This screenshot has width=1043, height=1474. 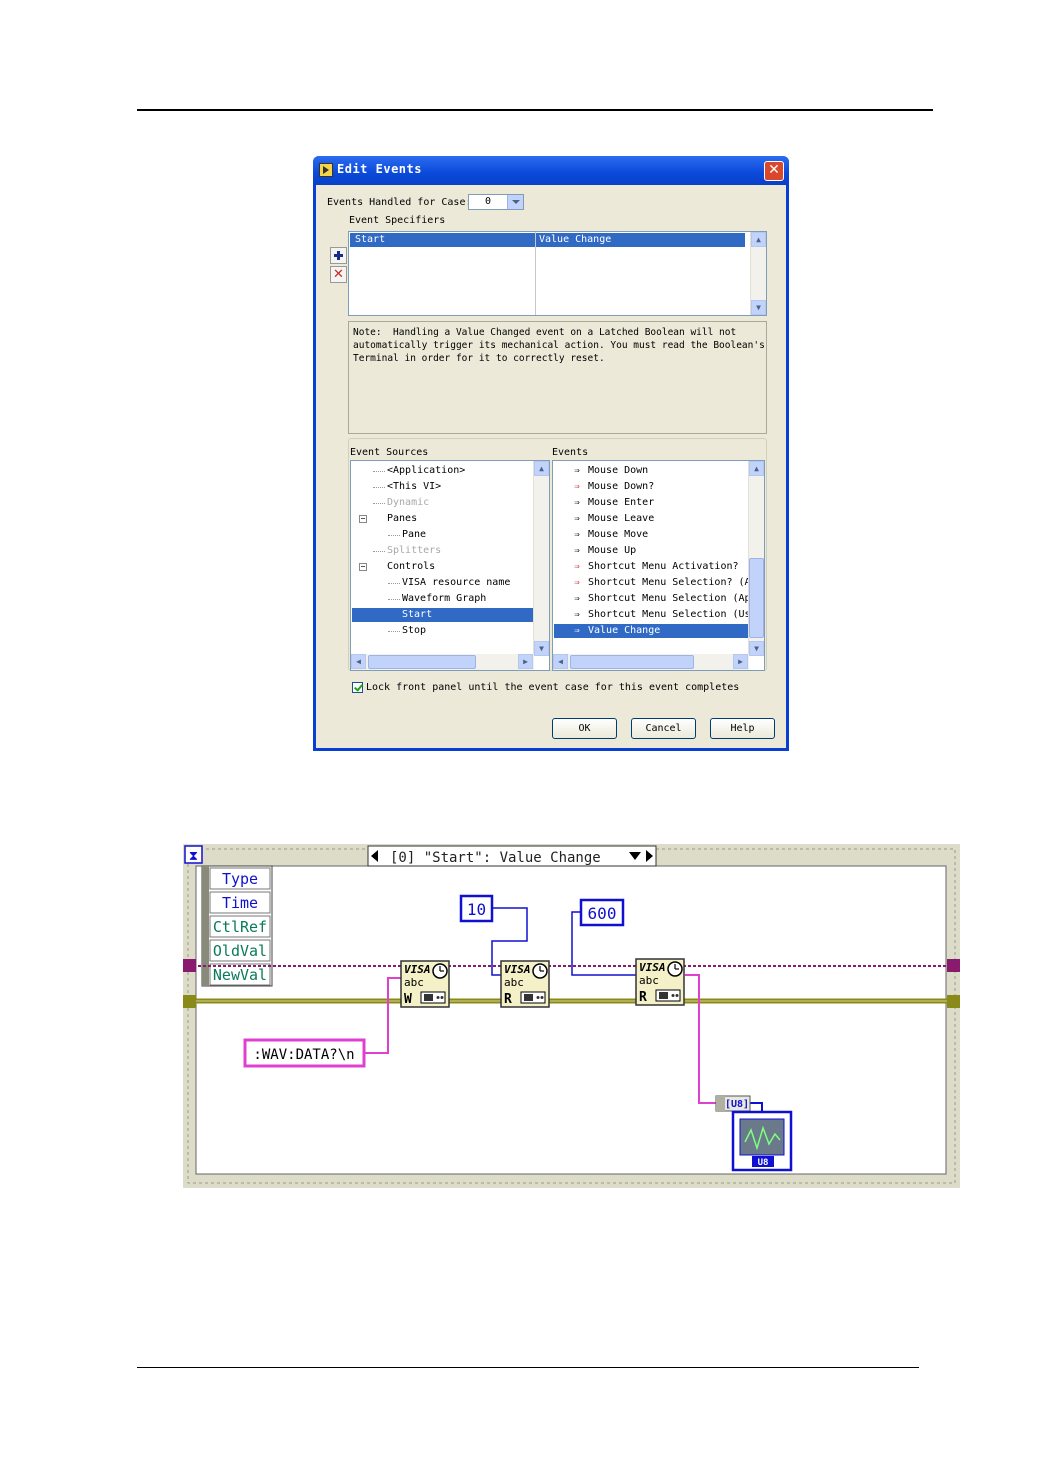 What do you see at coordinates (737, 1104) in the screenshot?
I see `convert-node-label: [U8]` at bounding box center [737, 1104].